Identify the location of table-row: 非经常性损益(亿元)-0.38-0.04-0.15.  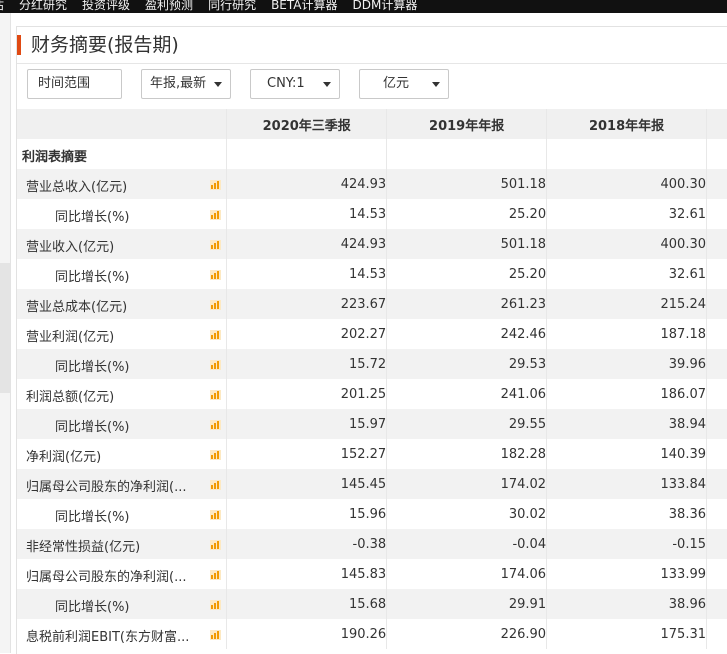
(372, 544).